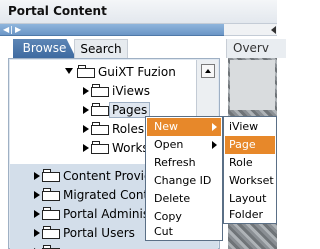 The width and height of the screenshot is (320, 249). Describe the element at coordinates (112, 30) in the screenshot. I see `nav-strip: ◀ ▶` at that location.